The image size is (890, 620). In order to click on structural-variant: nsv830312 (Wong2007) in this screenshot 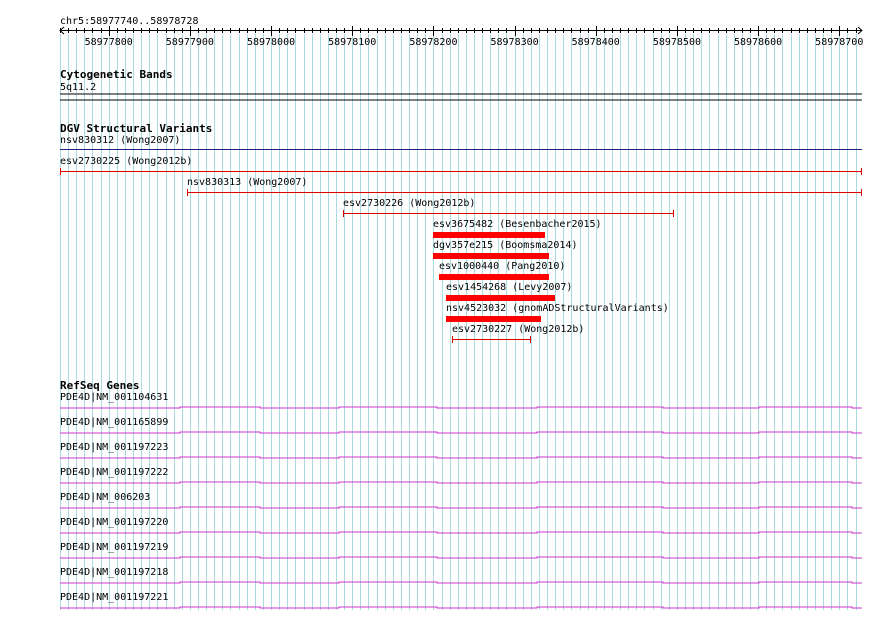, I will do `click(461, 142)`.